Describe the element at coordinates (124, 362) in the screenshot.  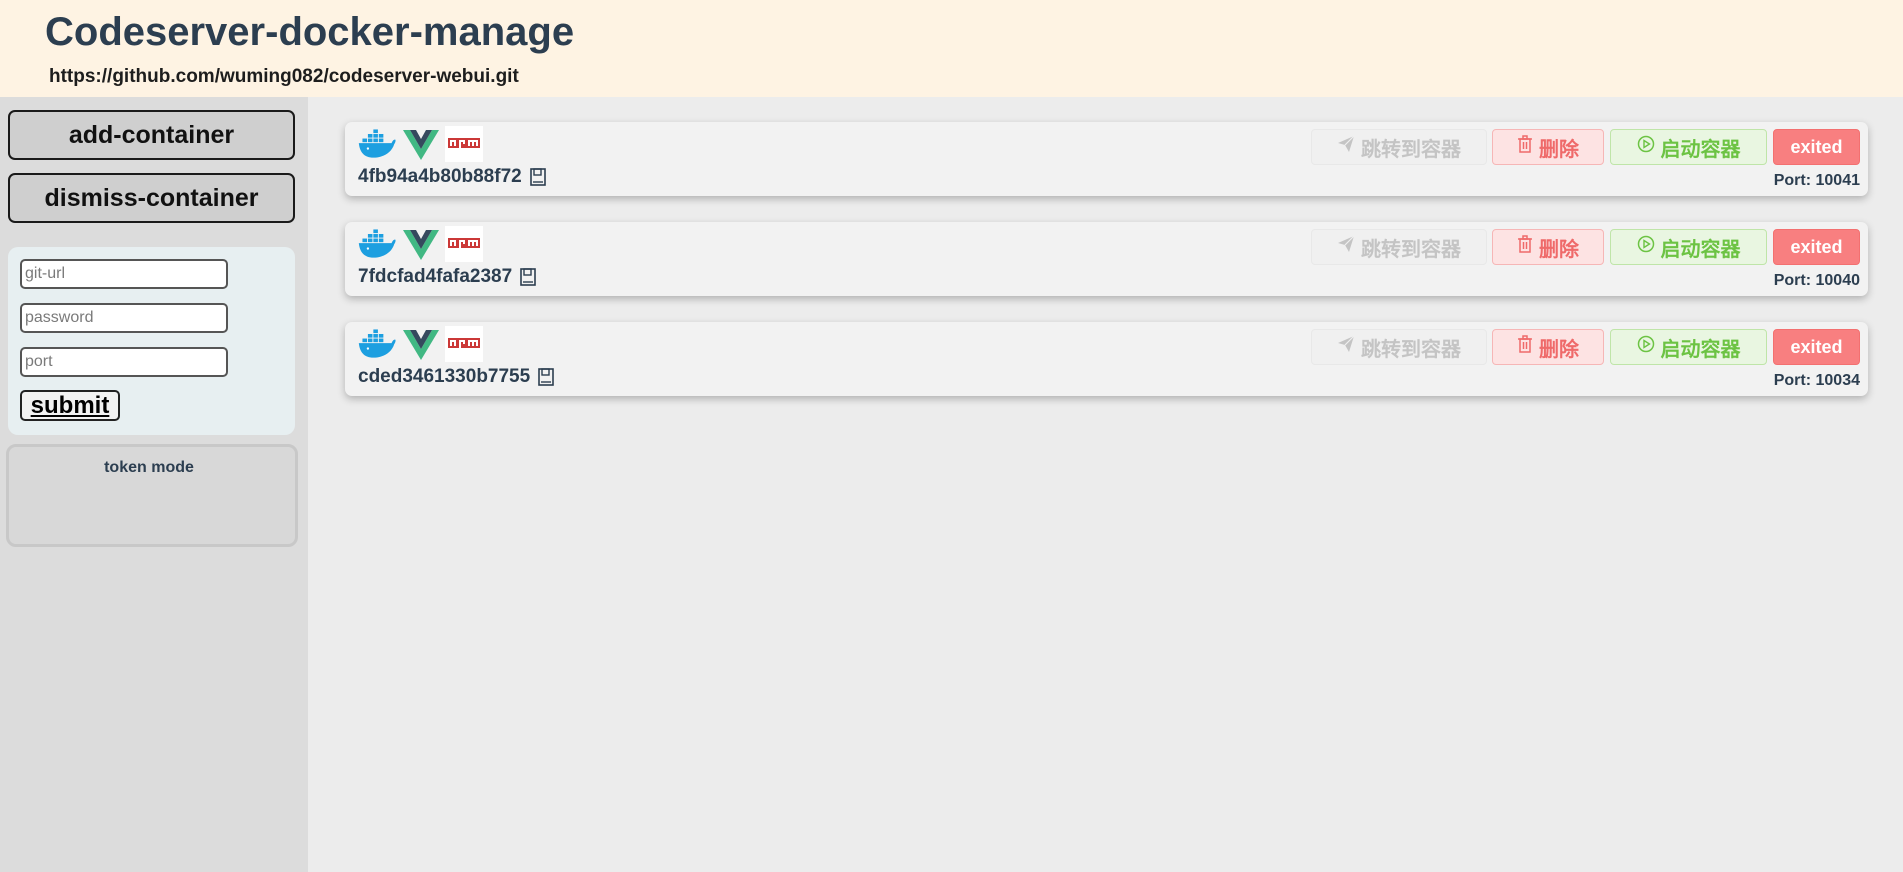
I see `port-input` at that location.